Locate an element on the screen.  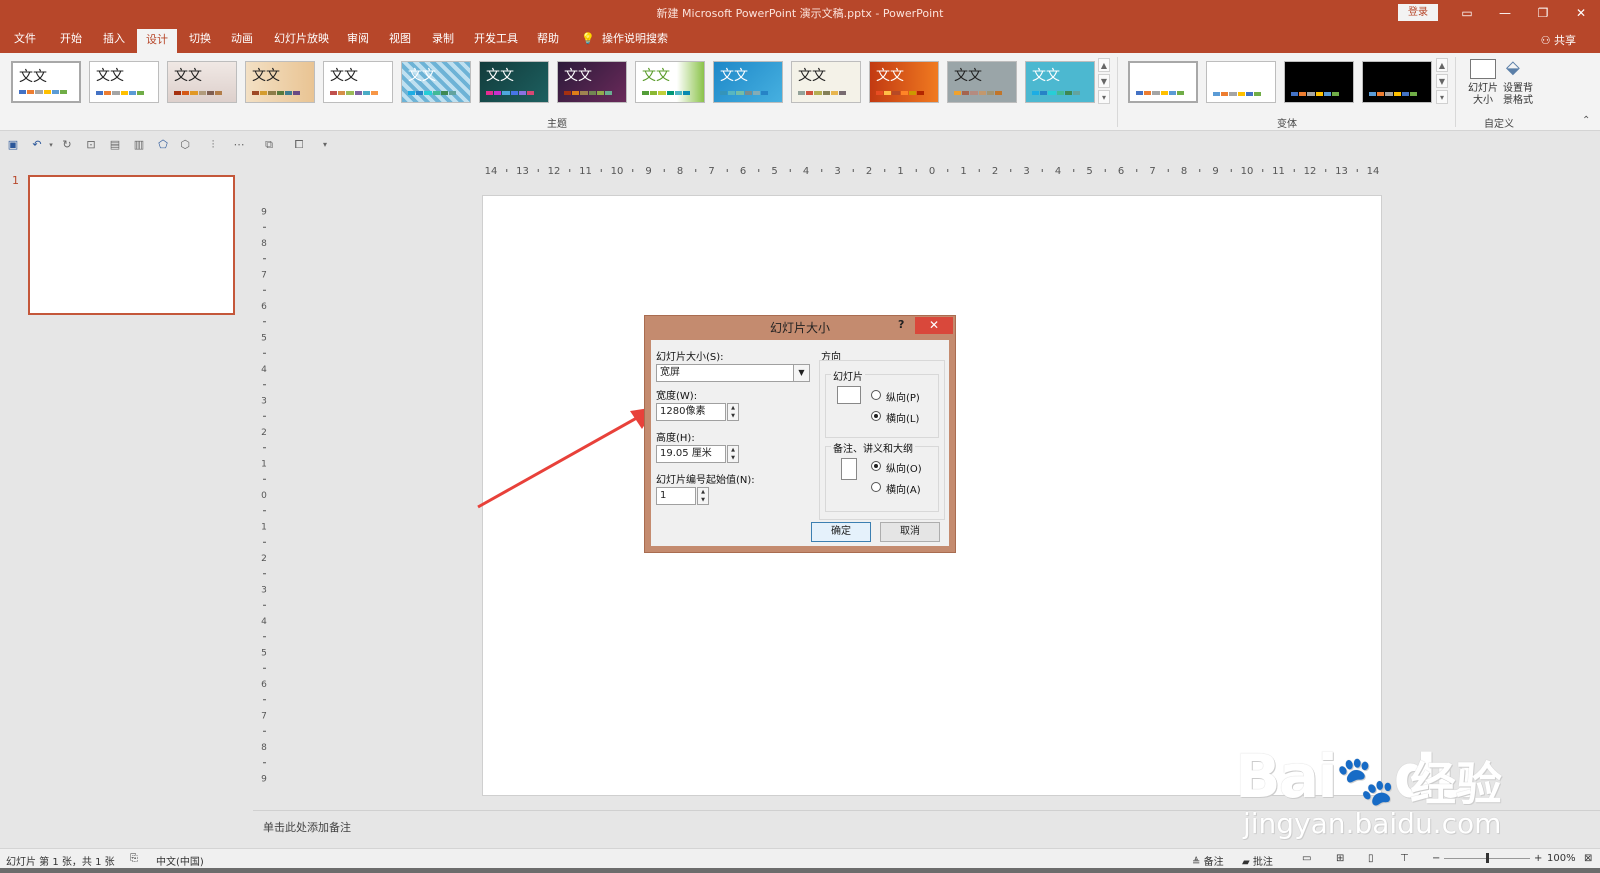
comments-toggle: ▰ 批注 is located at coordinates (1257, 860).